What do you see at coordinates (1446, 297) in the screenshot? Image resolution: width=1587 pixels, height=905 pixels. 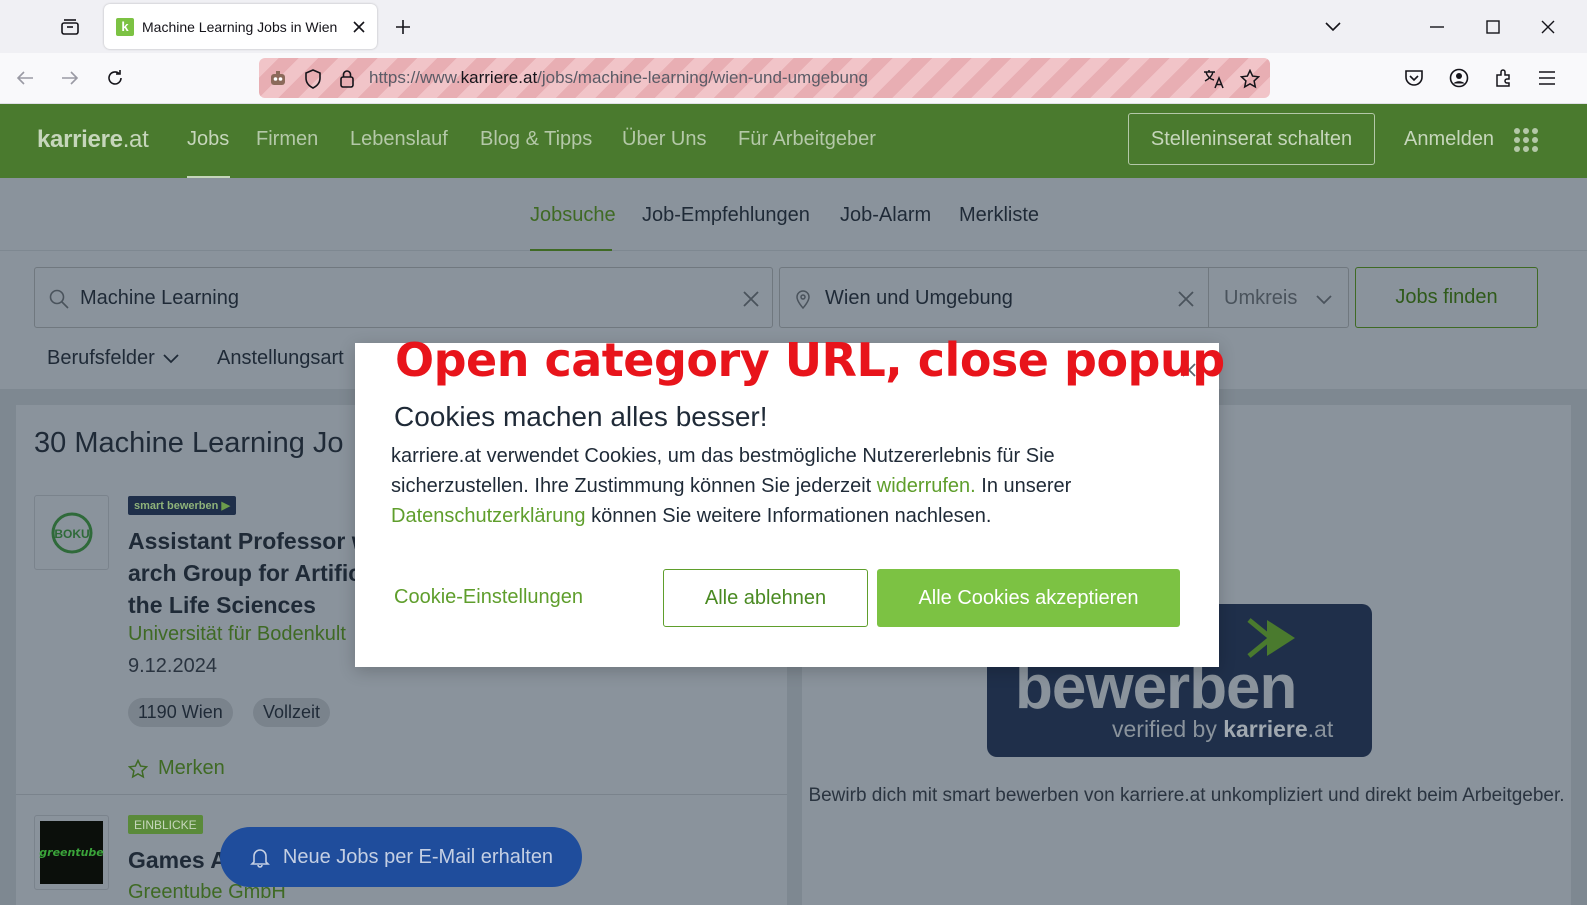 I see `find-jobs-button: Jobs finden` at bounding box center [1446, 297].